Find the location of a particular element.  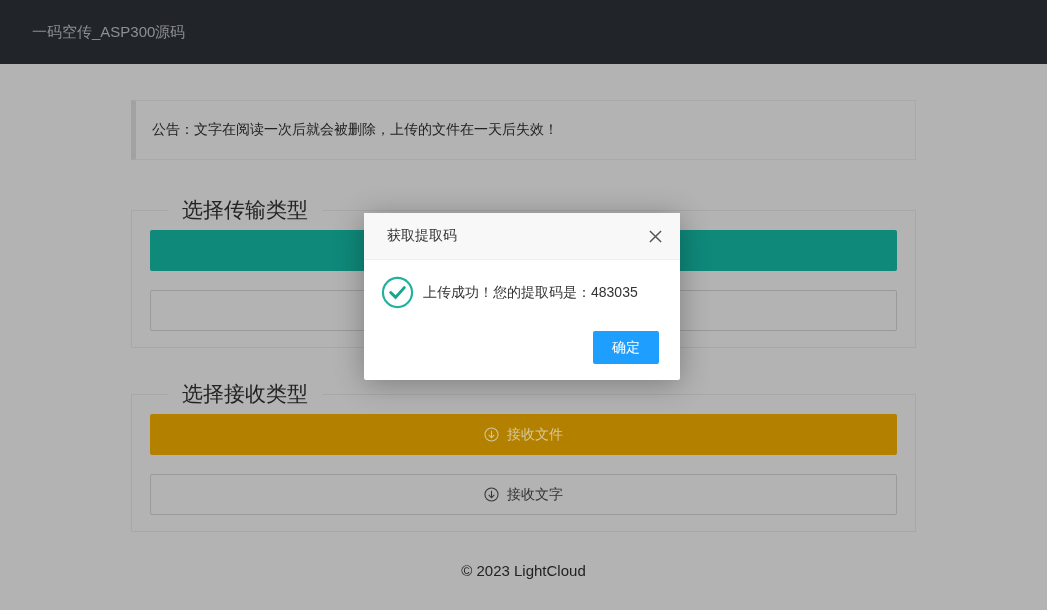

section-legend: 选择接收类型 is located at coordinates (245, 394).